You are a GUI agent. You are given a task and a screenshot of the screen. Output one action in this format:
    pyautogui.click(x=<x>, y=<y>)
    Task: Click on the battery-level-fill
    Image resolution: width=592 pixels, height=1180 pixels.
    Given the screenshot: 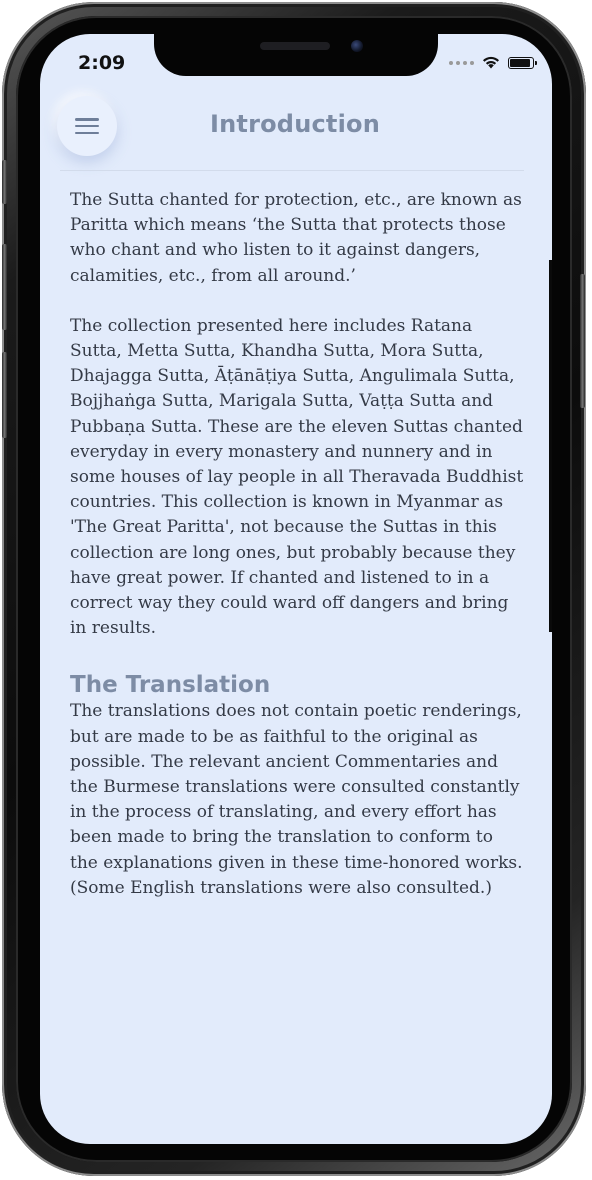 What is the action you would take?
    pyautogui.click(x=520, y=62)
    